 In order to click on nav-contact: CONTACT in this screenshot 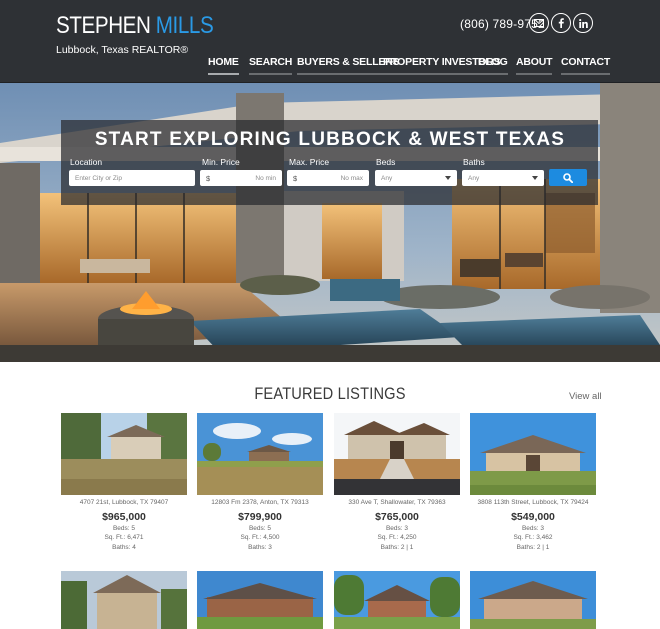, I will do `click(585, 65)`.